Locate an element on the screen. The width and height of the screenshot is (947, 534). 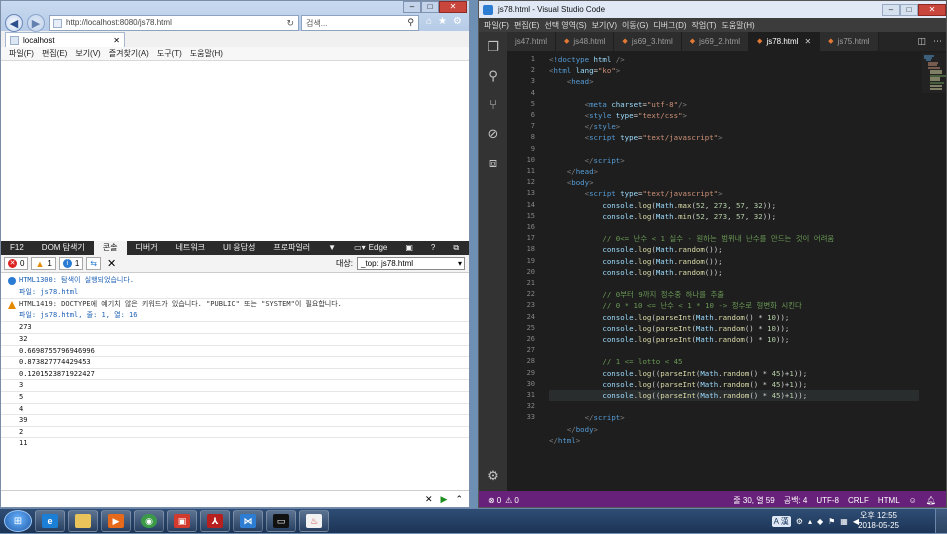
taskbar-media: ▶ is located at coordinates (116, 521).